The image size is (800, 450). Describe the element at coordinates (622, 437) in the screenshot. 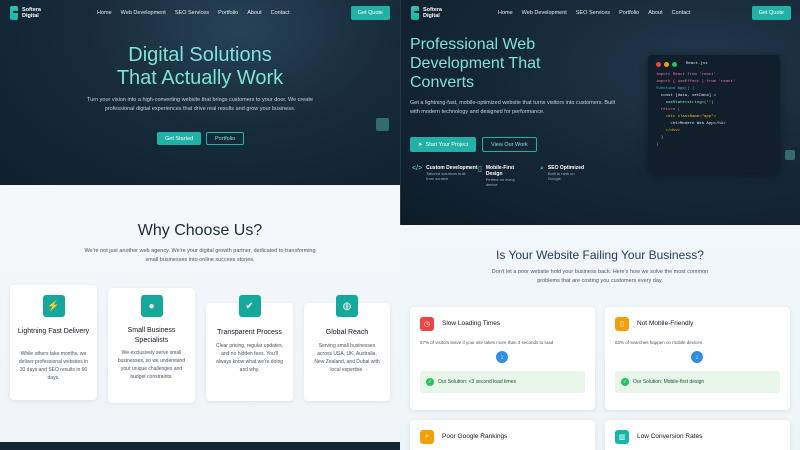

I see `chart-icon: ▥` at that location.